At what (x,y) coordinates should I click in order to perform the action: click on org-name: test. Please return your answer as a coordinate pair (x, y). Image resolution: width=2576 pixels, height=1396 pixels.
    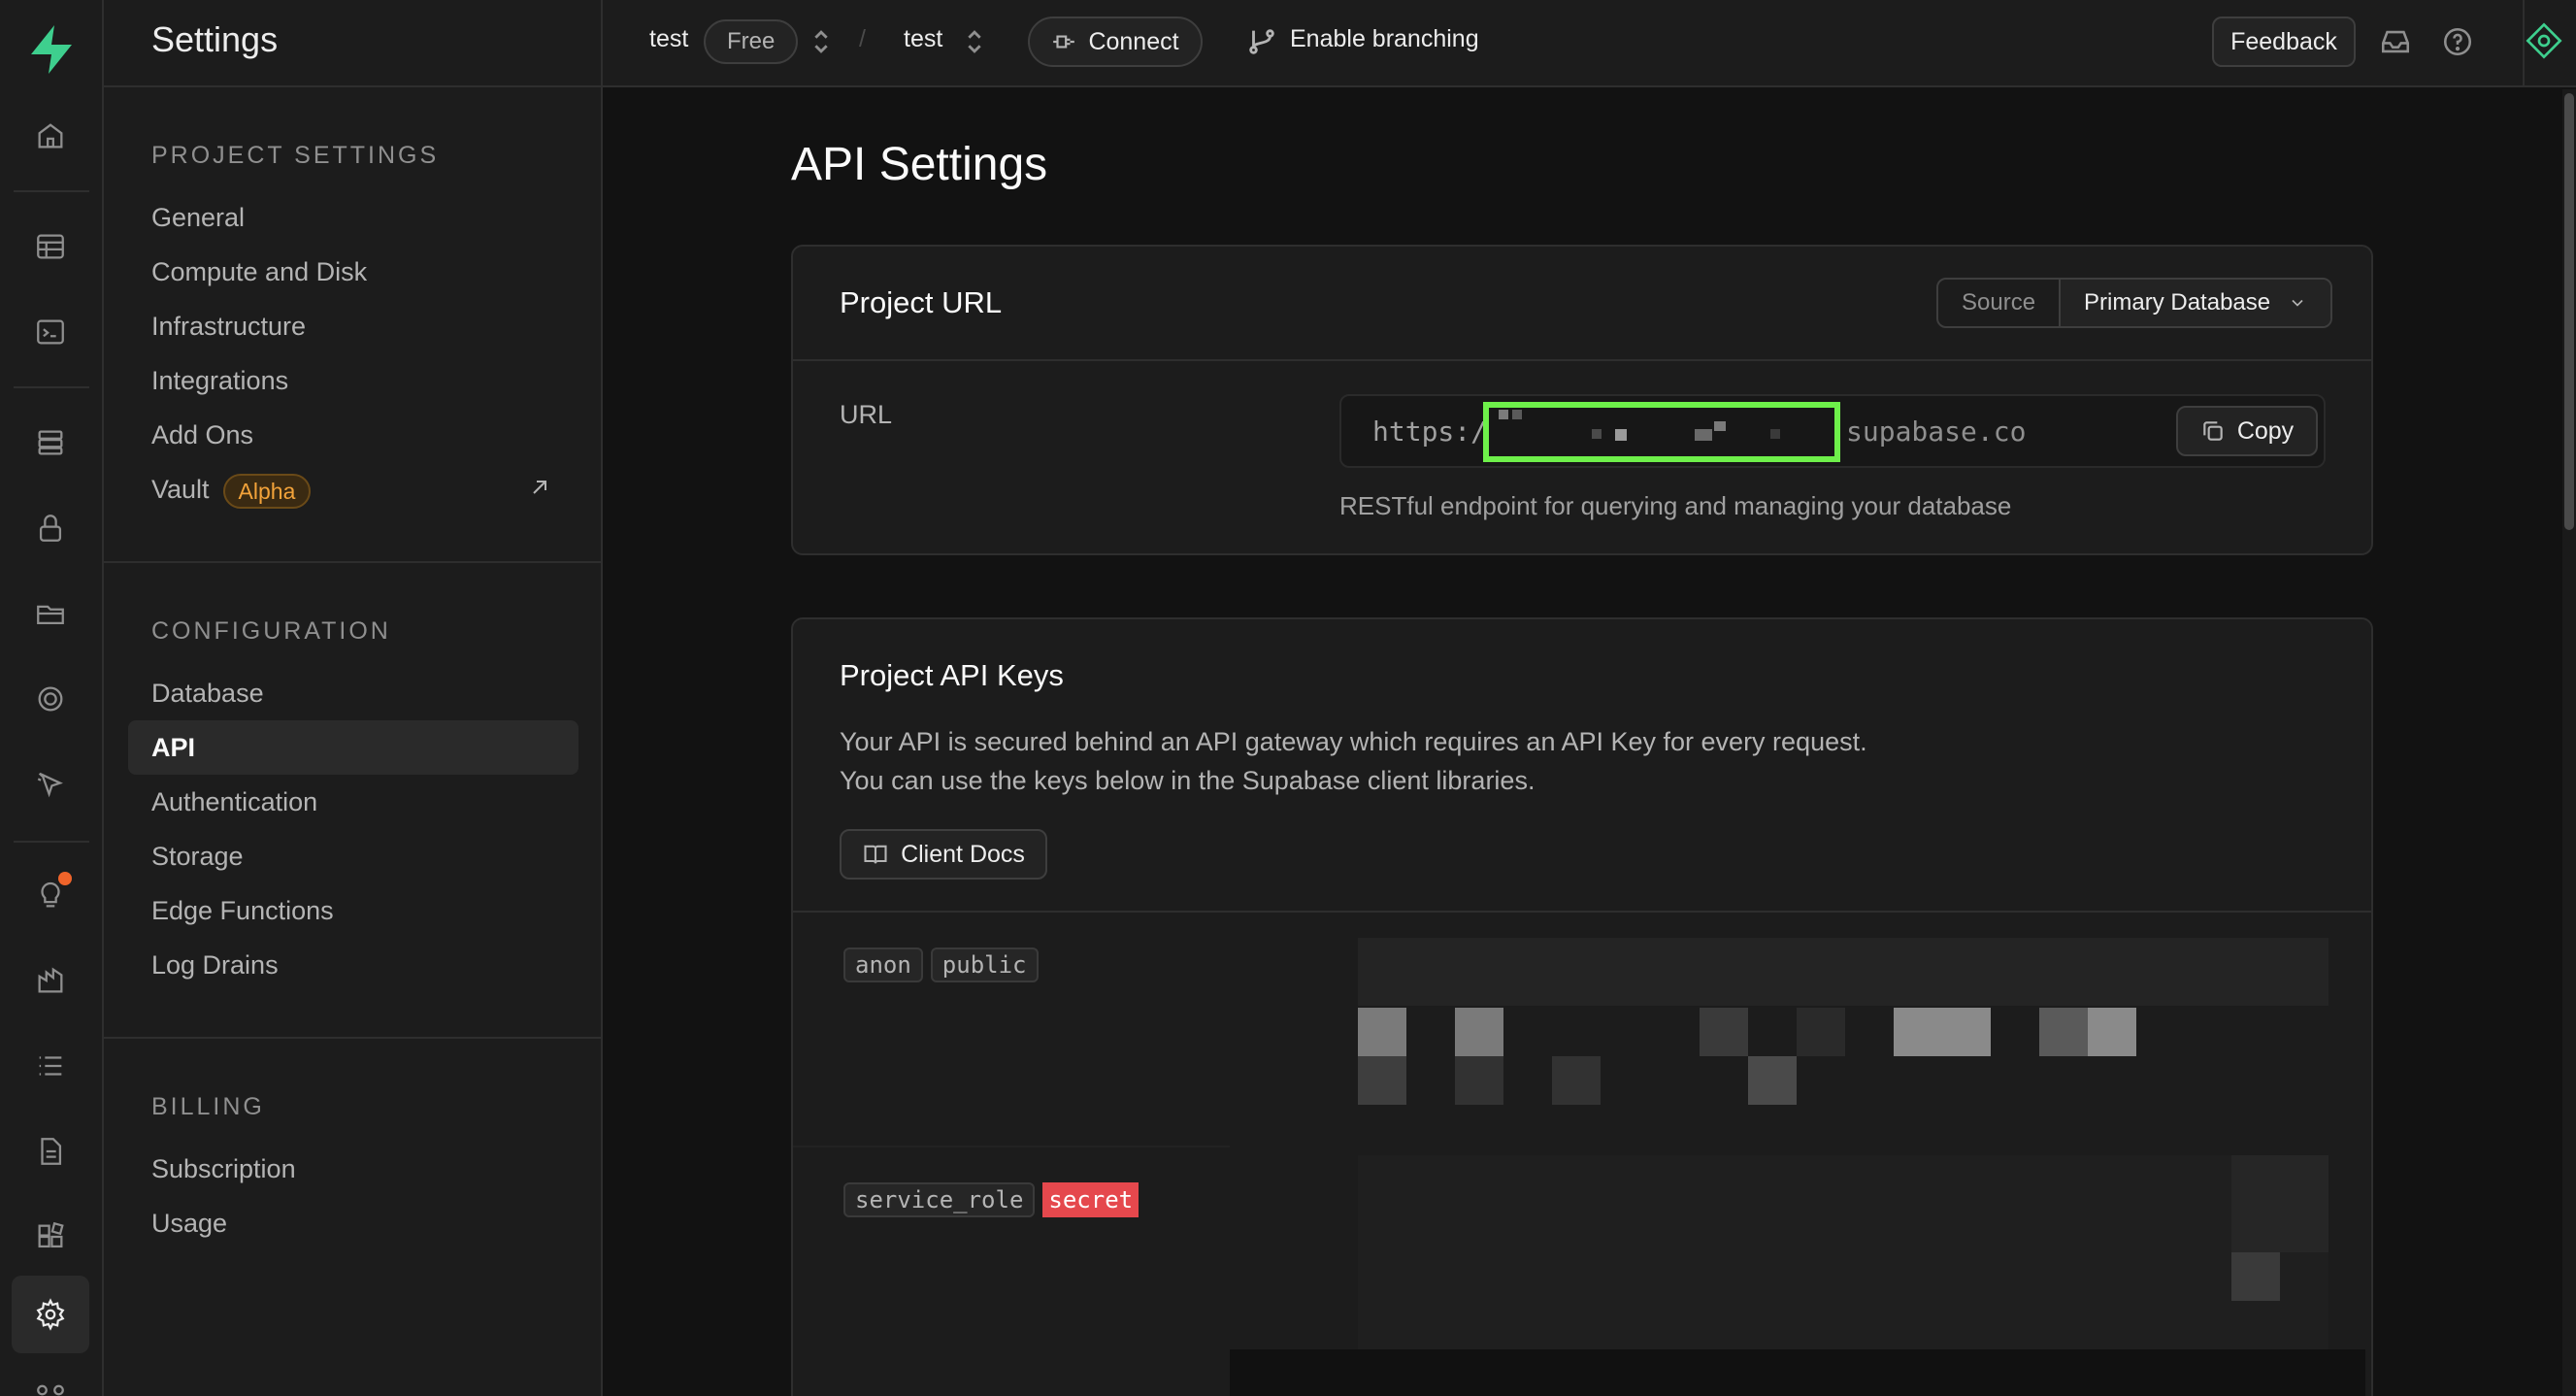
    Looking at the image, I should click on (668, 39).